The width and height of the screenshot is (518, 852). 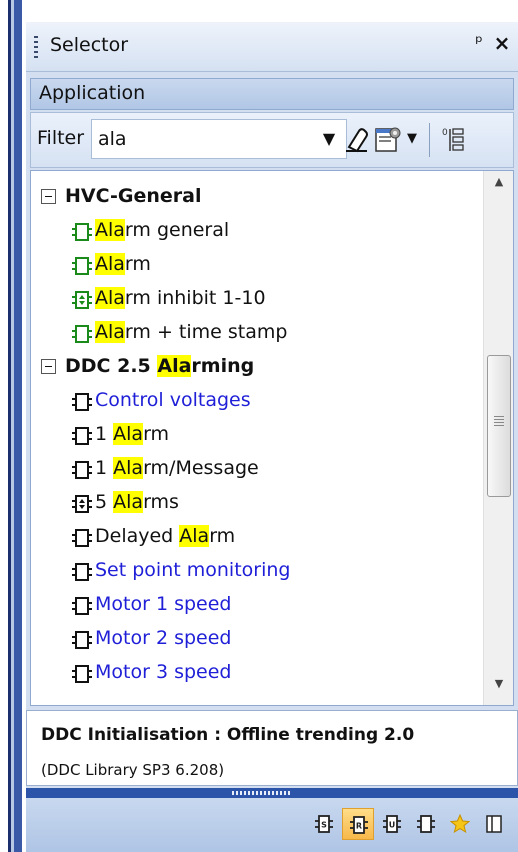 I want to click on tree-group-label: DDC 2.5 Alarming, so click(x=160, y=366).